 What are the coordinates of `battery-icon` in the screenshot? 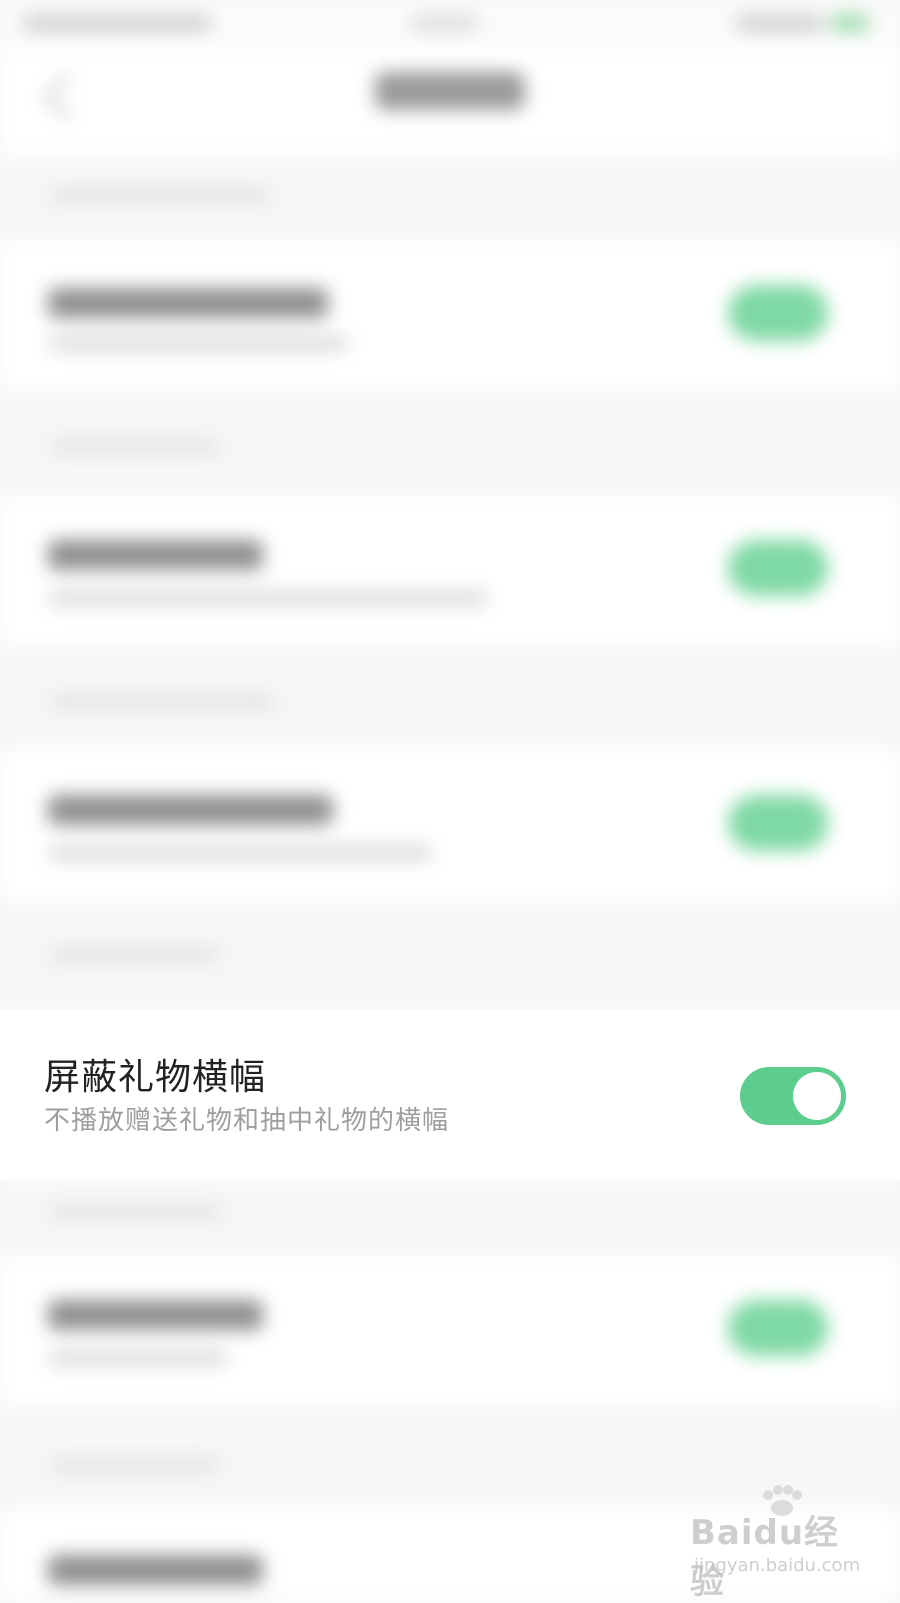 It's located at (850, 23).